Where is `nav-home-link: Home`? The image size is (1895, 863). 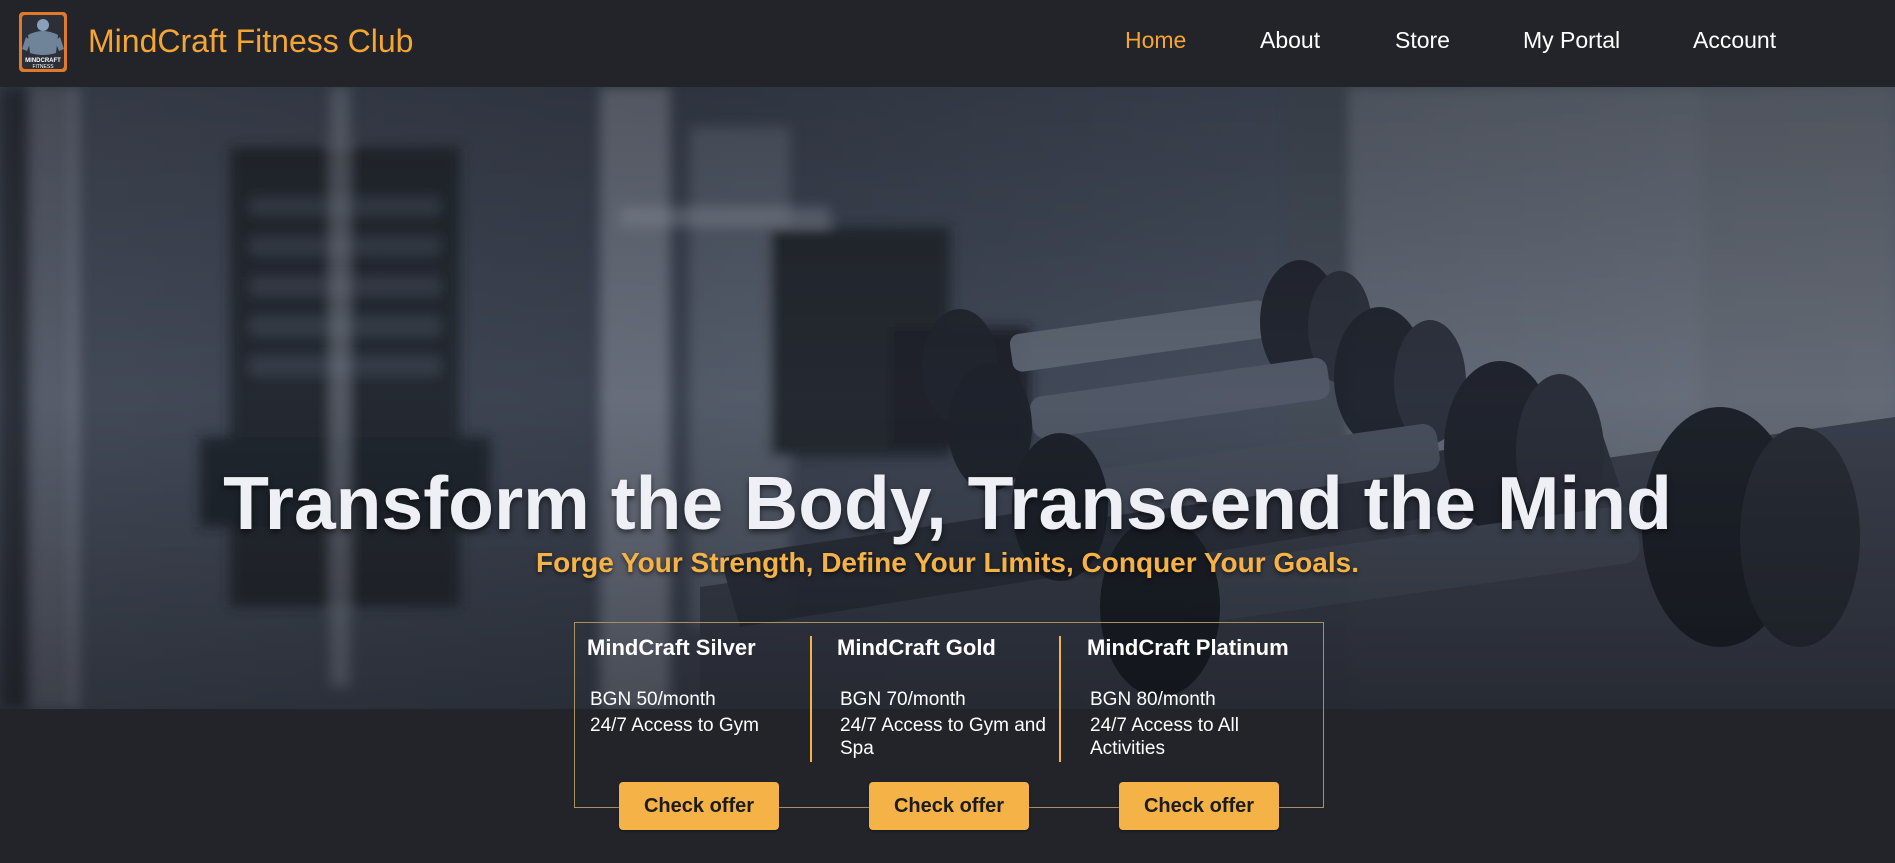 nav-home-link: Home is located at coordinates (1155, 40).